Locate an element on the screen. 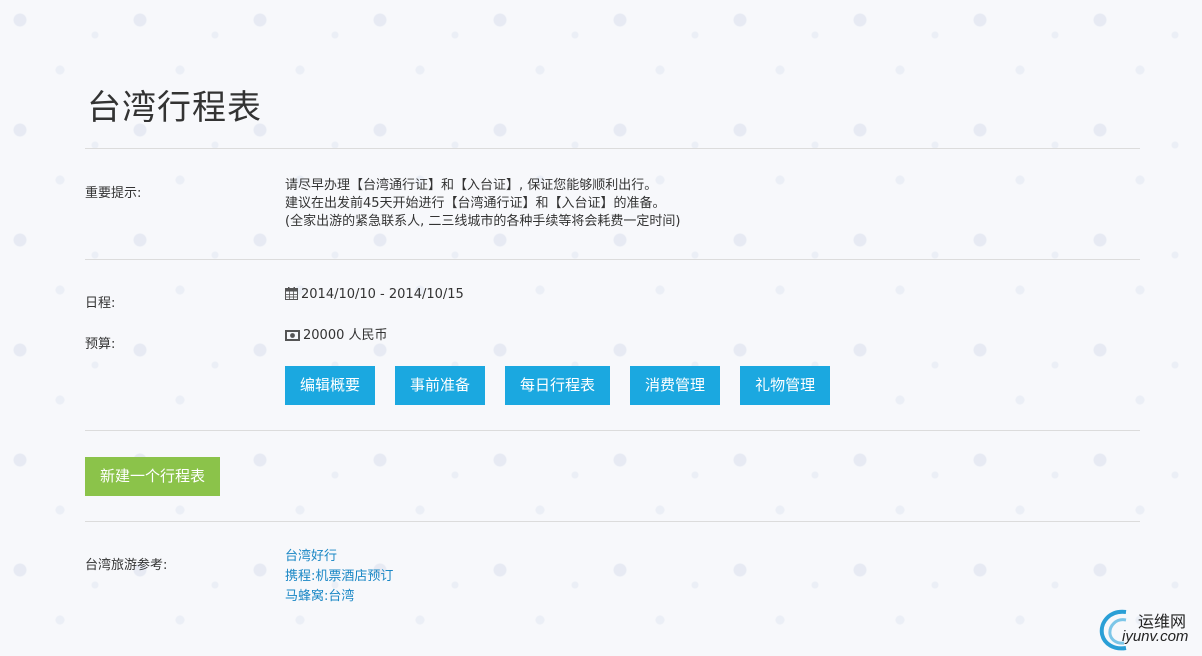 This screenshot has width=1202, height=656. watermark-logo: 运维网 iyunv.com is located at coordinates (1146, 628).